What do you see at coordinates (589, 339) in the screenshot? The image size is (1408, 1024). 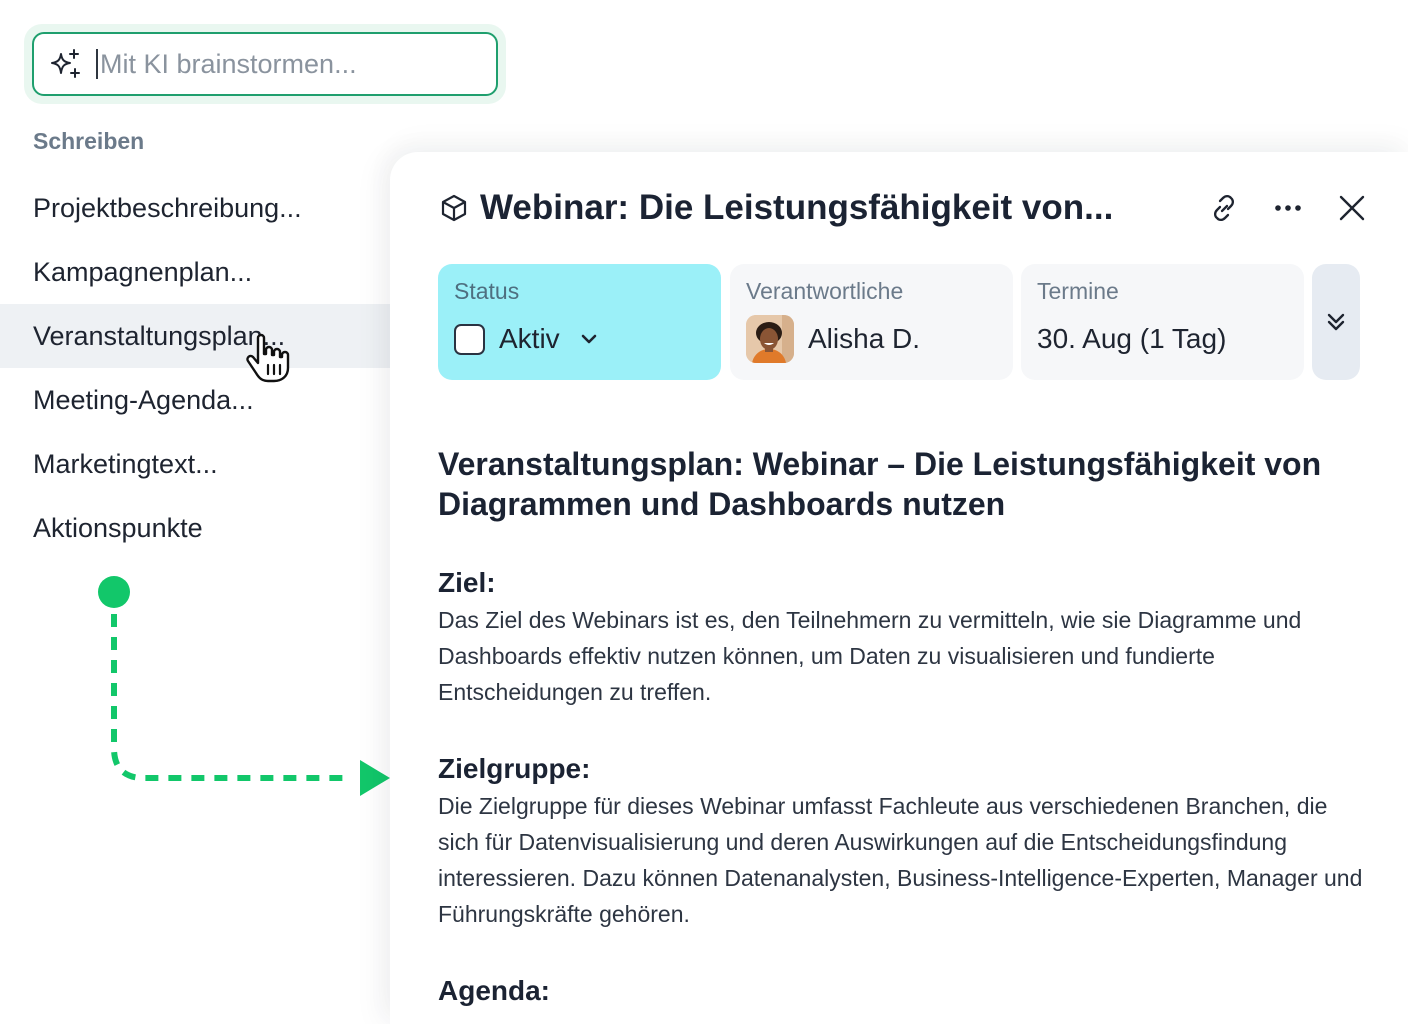 I see `chevron-down-icon` at bounding box center [589, 339].